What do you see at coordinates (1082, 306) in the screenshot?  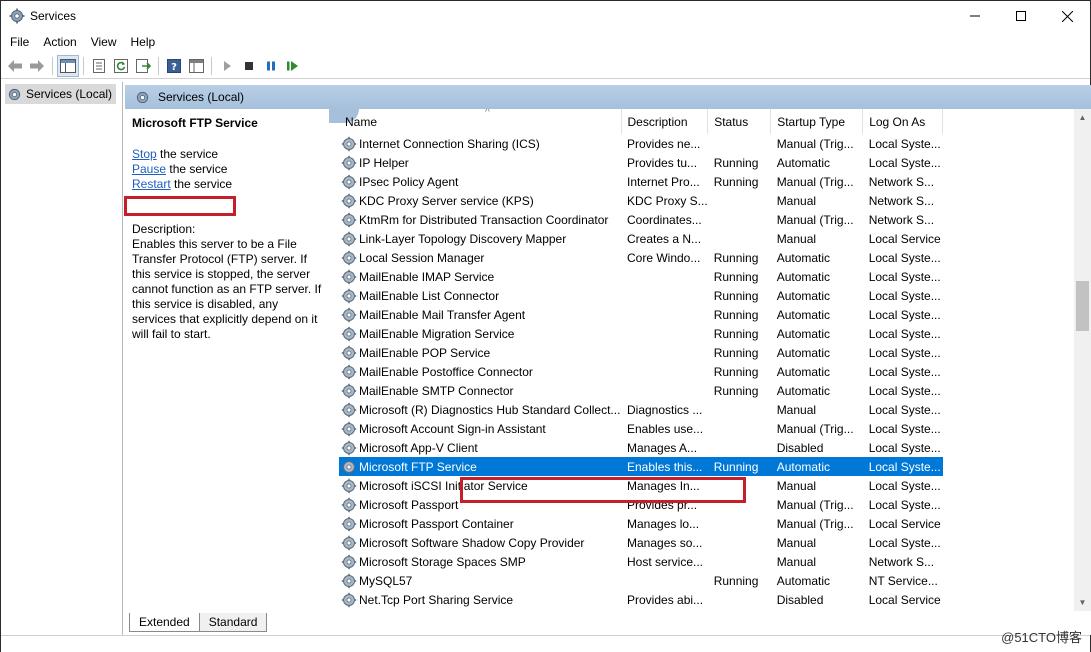 I see `scrollbar-thumb` at bounding box center [1082, 306].